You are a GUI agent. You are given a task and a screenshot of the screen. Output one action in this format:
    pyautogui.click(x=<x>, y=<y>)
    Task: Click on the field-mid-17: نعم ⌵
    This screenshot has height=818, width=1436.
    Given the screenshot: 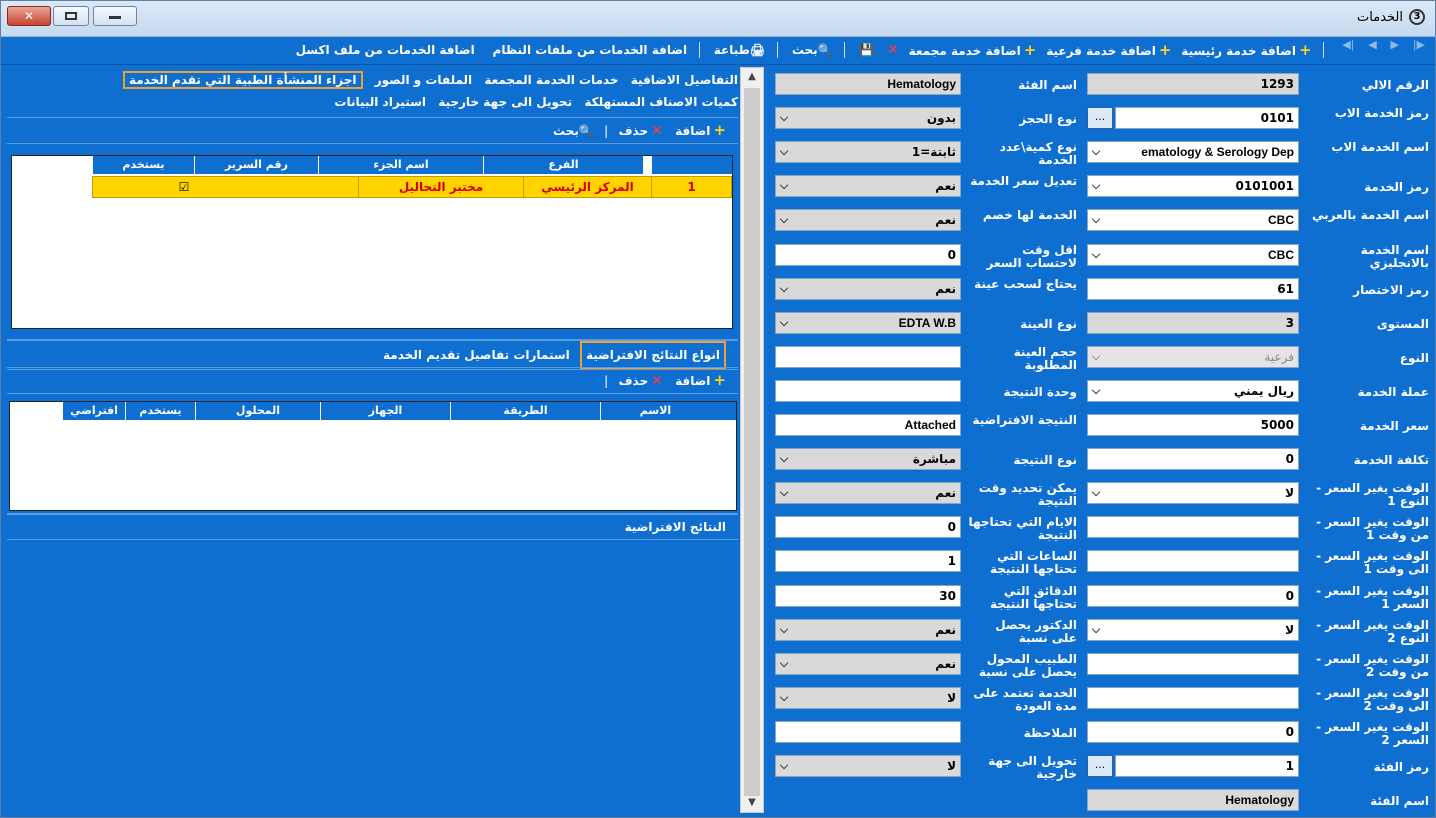 What is the action you would take?
    pyautogui.click(x=868, y=663)
    